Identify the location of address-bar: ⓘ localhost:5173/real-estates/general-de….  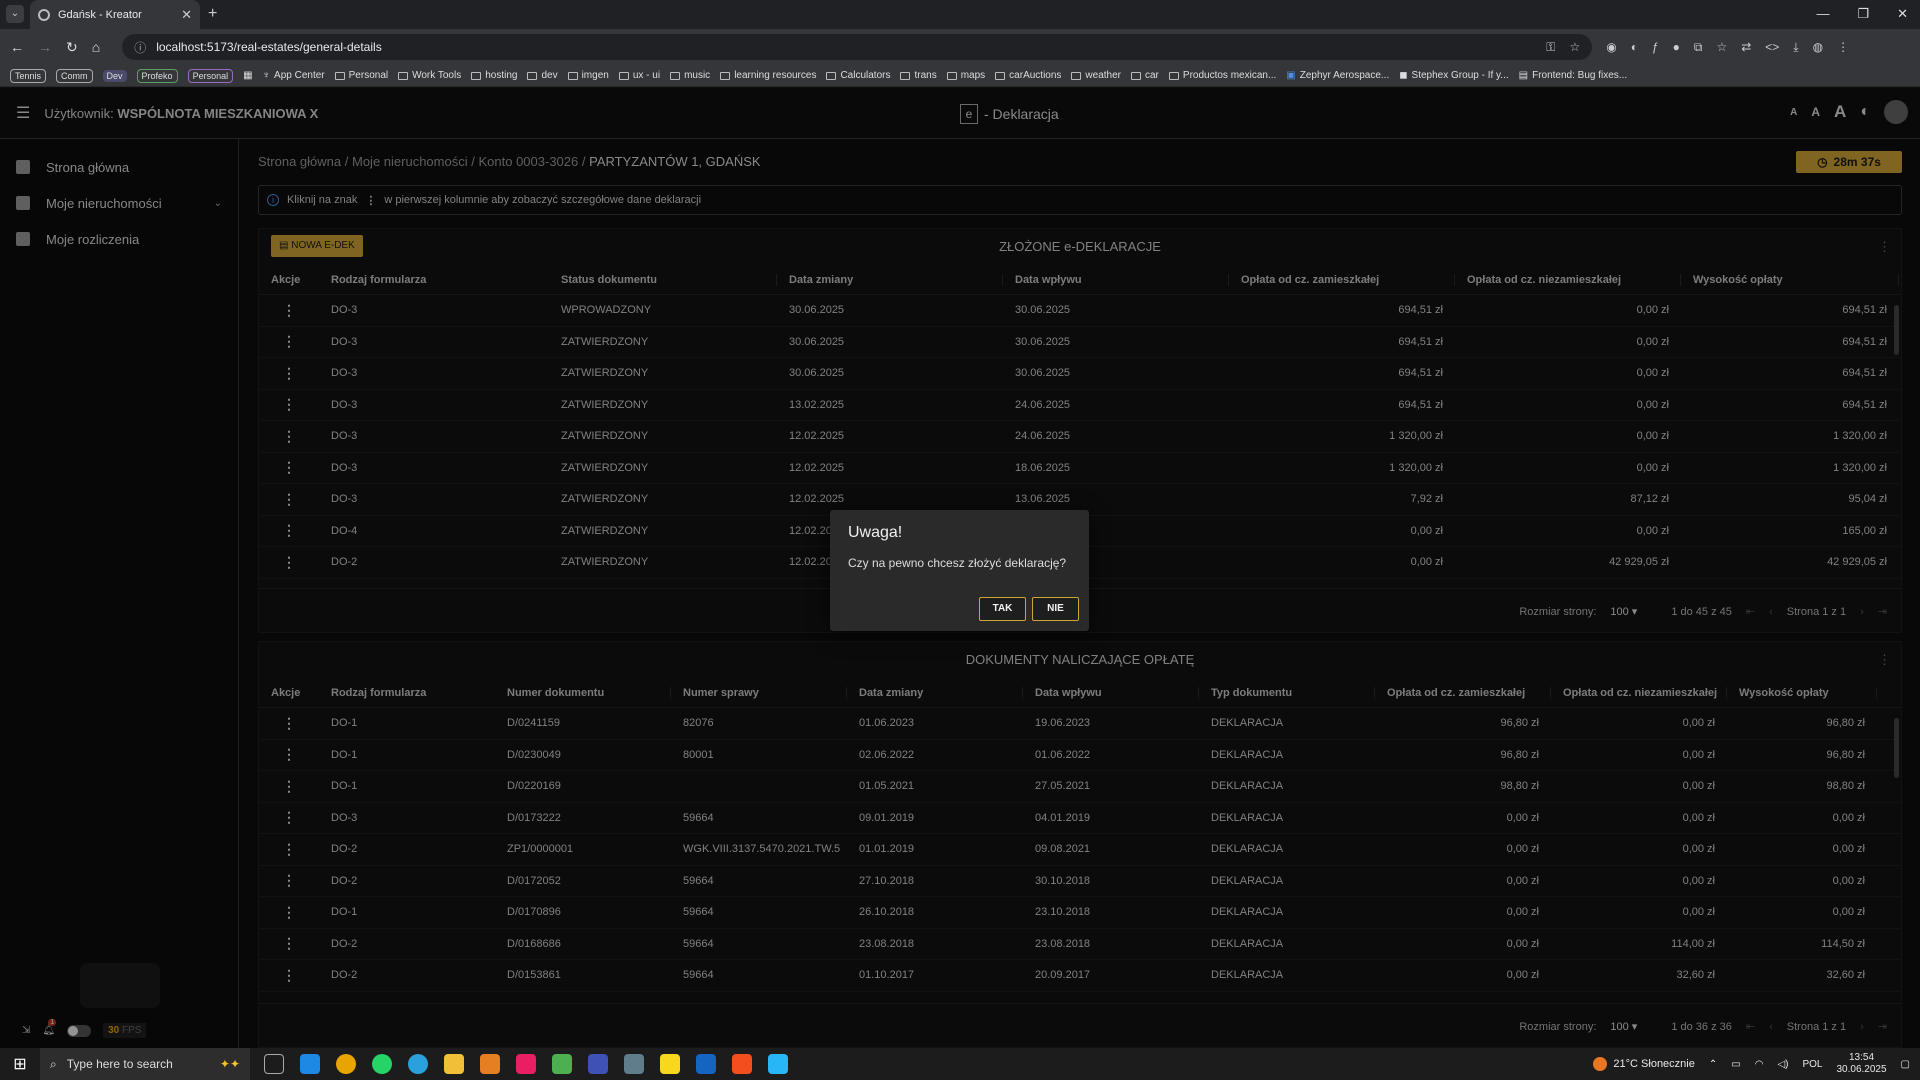
(857, 47).